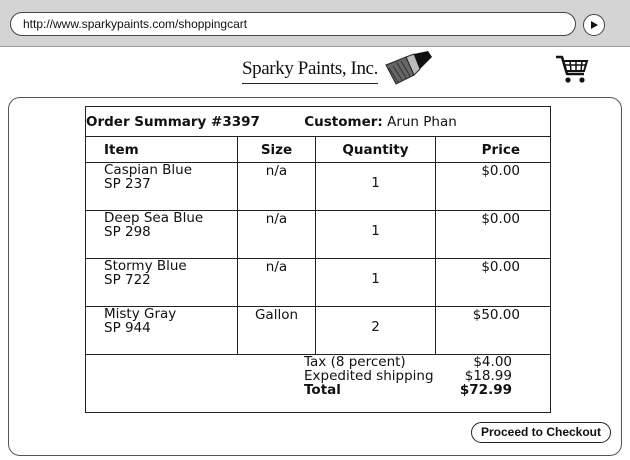 This screenshot has height=460, width=630. I want to click on address-bar: http://www.sparkypaints.com/shoppingcart, so click(293, 24).